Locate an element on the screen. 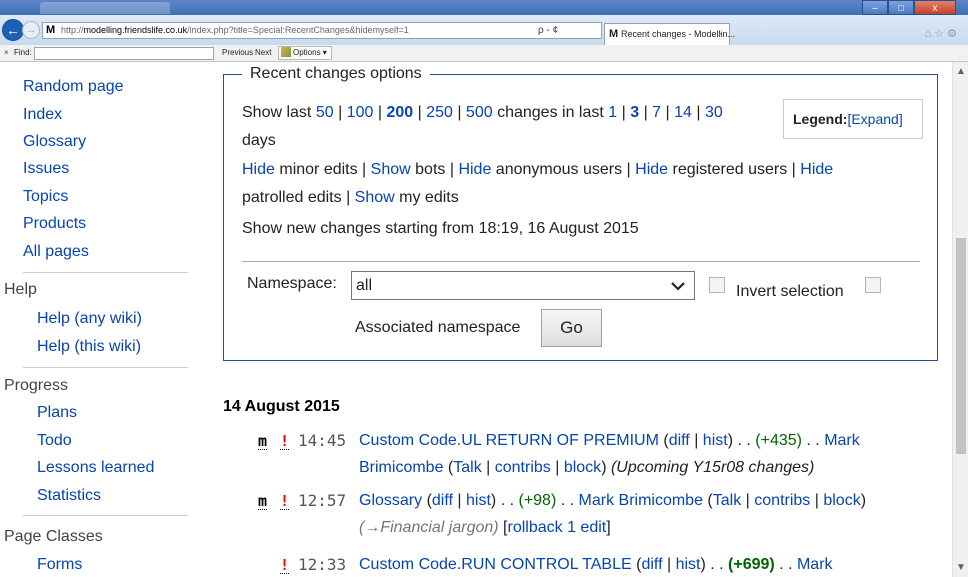  hide-registered-link: Hide is located at coordinates (651, 169).